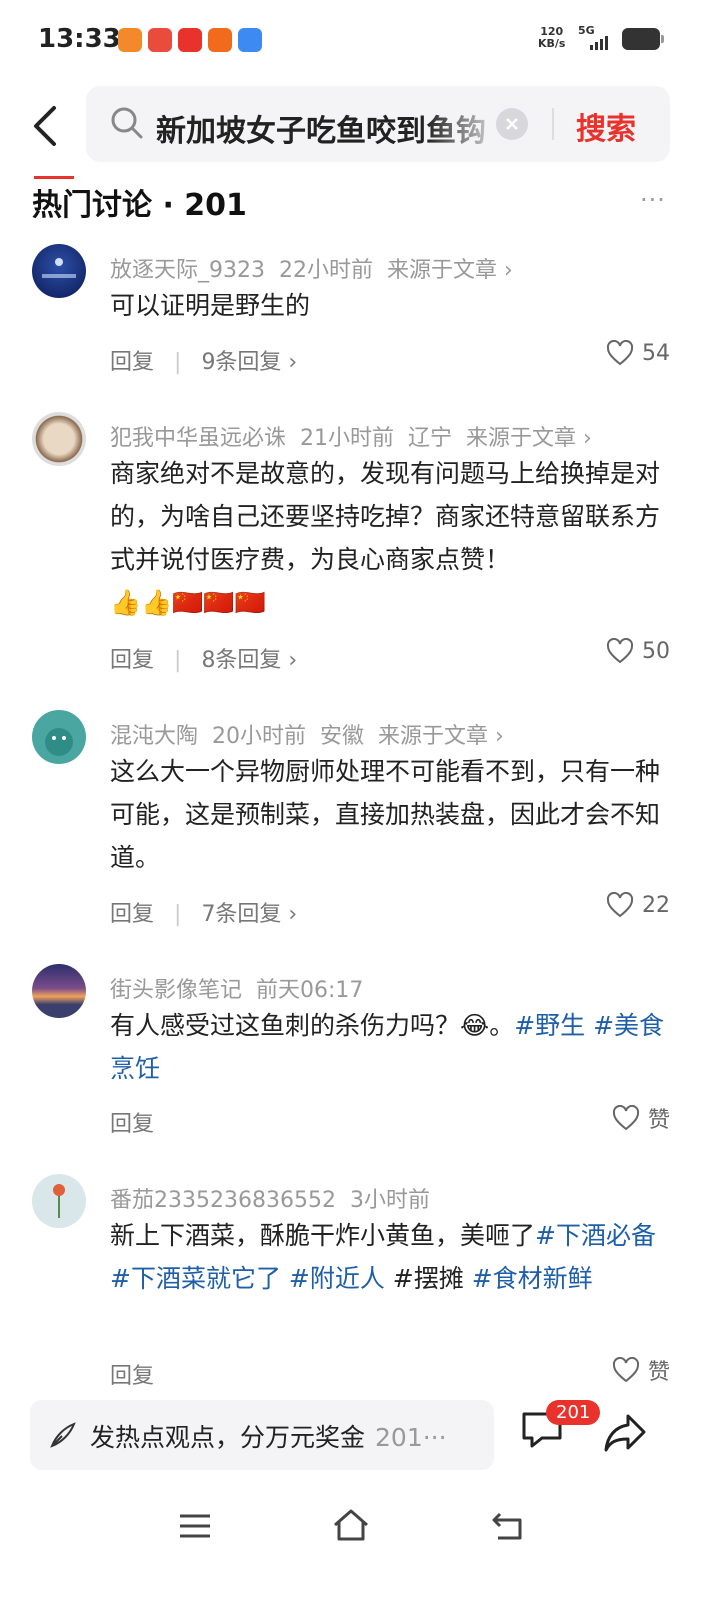 This screenshot has height=1608, width=720. I want to click on like-count: 50, so click(656, 651).